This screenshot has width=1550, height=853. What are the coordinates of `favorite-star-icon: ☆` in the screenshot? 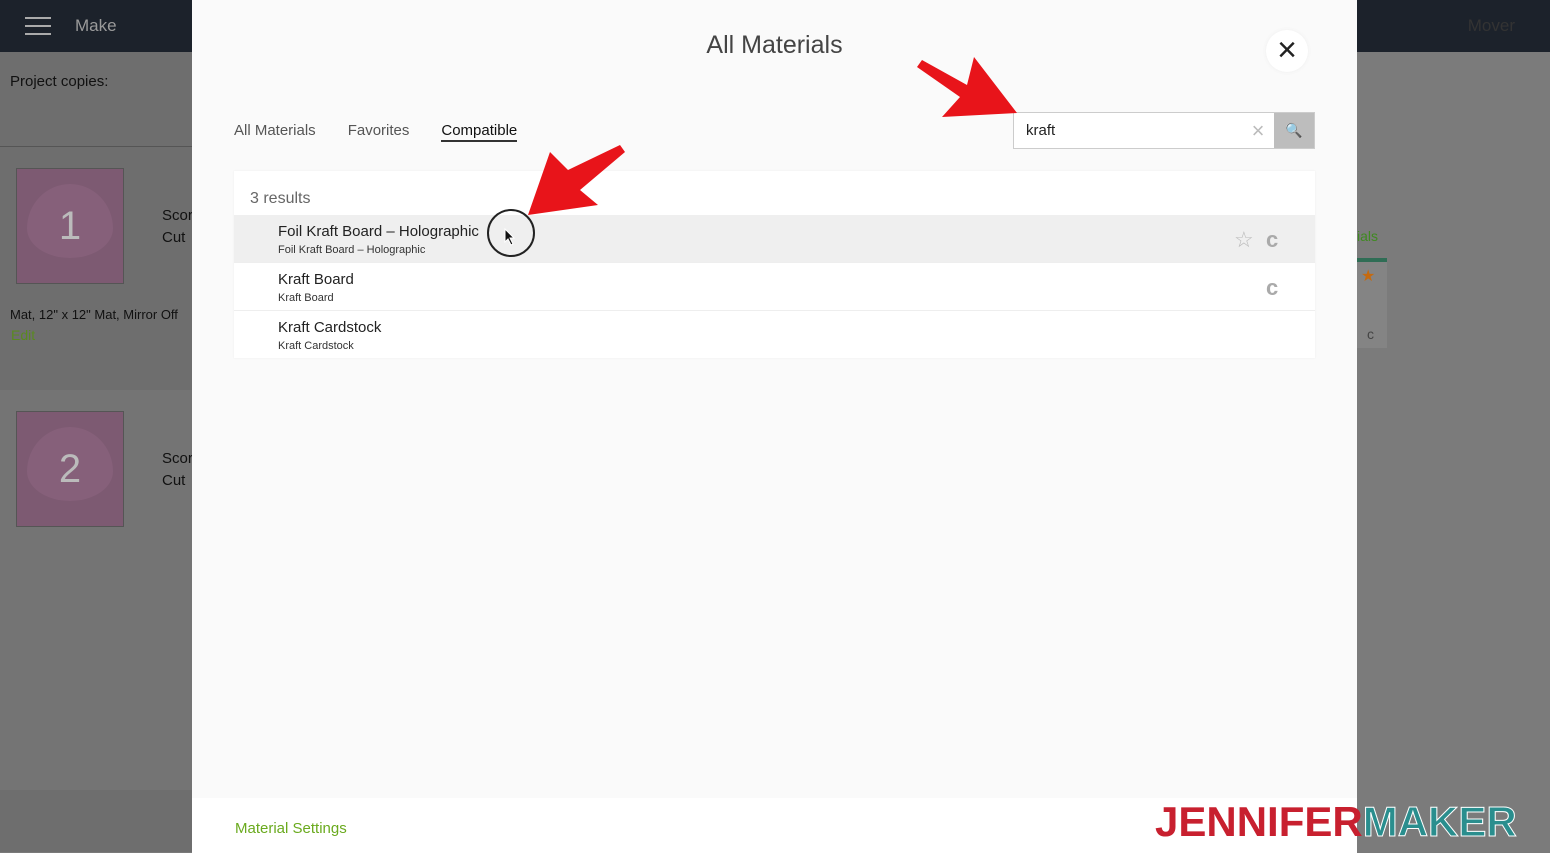 It's located at (1244, 240).